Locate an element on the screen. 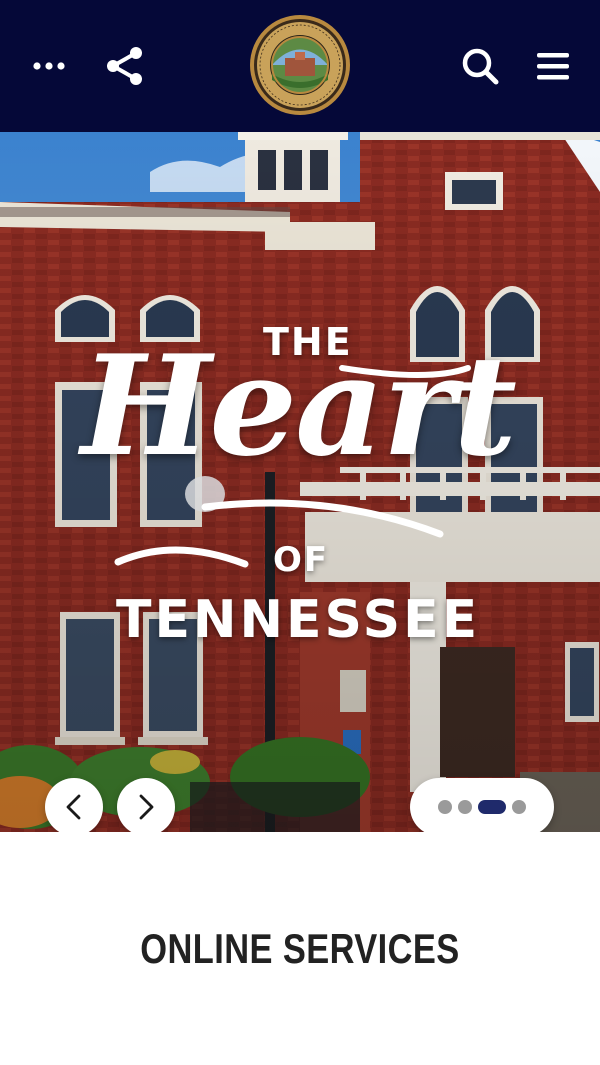  slider-pagination is located at coordinates (482, 805).